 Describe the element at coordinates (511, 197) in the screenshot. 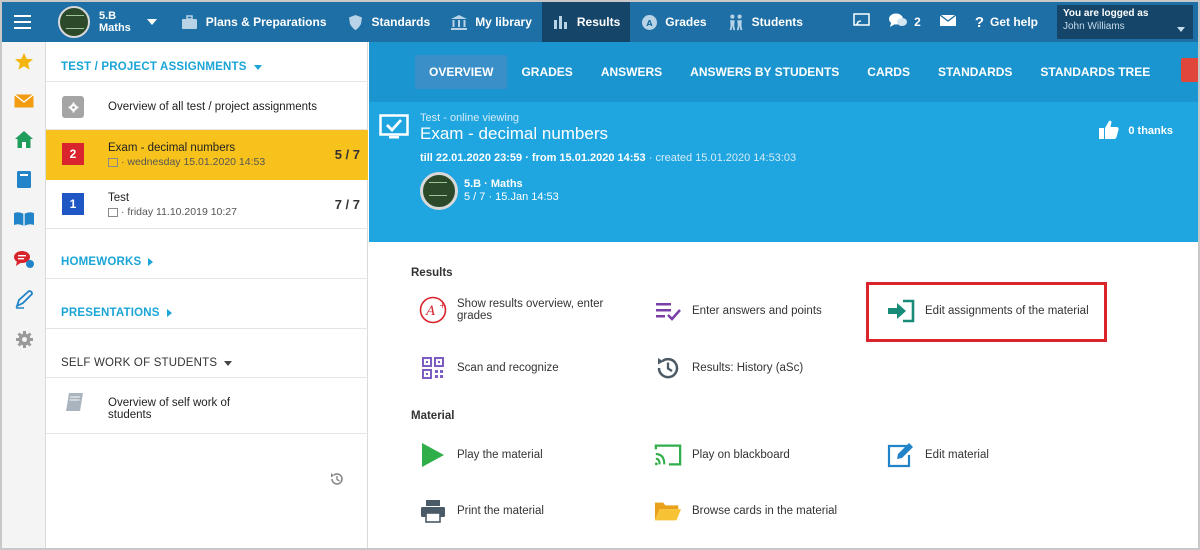

I see `assigned-class-score: 5 / 7 · 15.Jan 14:53` at that location.